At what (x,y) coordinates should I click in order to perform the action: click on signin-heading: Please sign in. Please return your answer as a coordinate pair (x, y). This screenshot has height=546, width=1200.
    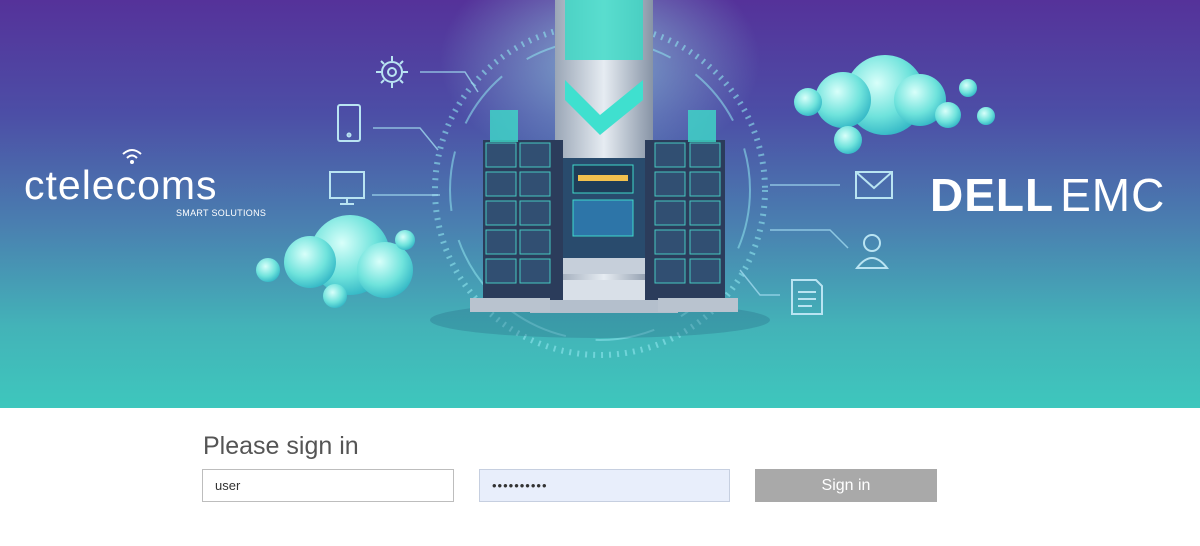
    Looking at the image, I should click on (281, 446).